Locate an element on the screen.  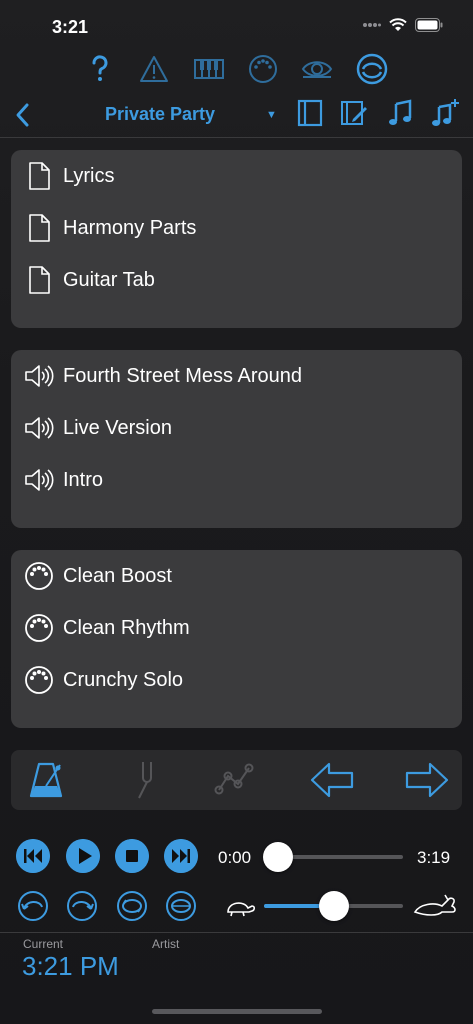
play-icon is located at coordinates (83, 856).